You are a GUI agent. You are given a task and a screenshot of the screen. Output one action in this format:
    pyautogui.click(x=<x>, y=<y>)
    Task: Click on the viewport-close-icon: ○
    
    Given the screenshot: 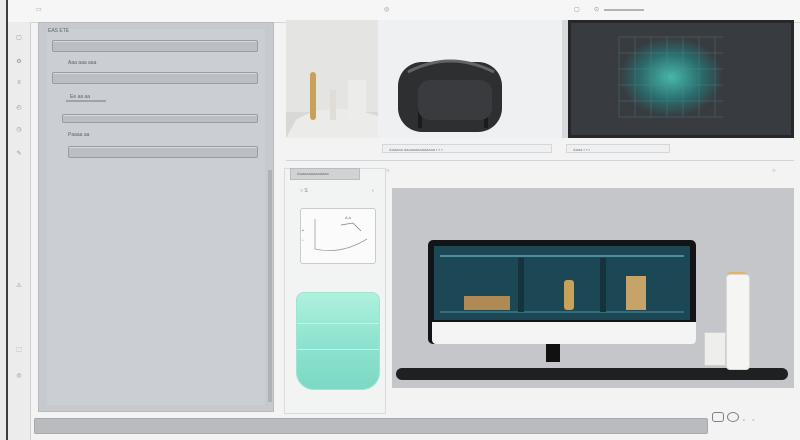 What is the action you would take?
    pyautogui.click(x=774, y=171)
    